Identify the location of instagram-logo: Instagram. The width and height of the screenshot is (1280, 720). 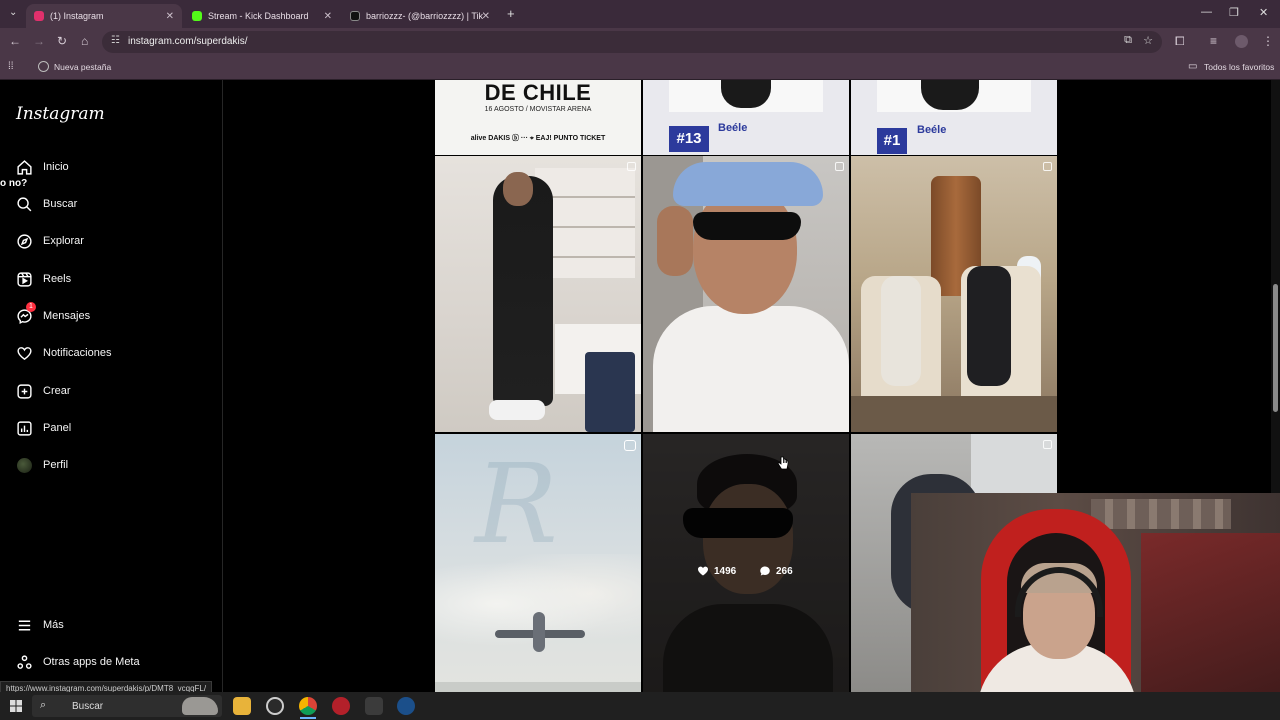
(60, 114).